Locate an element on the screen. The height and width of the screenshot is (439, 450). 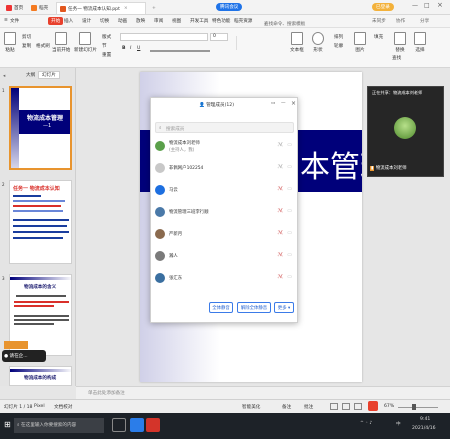
format-painter-button: 格式刷 is located at coordinates (43, 46).